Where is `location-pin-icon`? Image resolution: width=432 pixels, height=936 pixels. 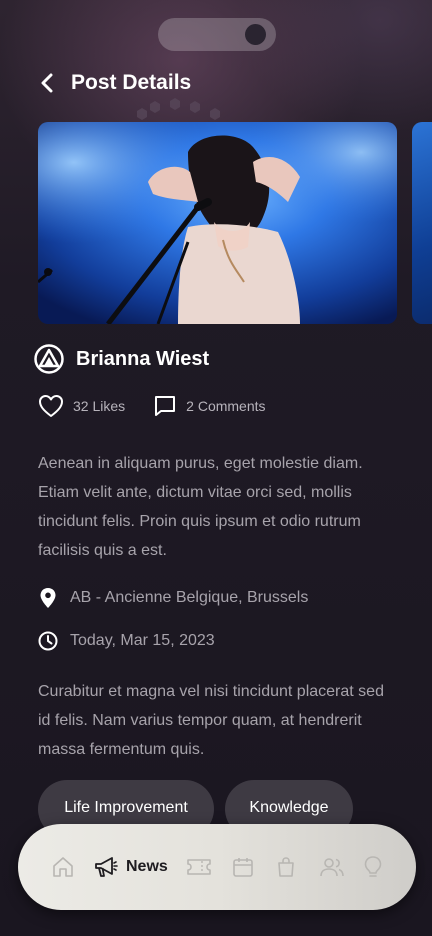
location-pin-icon is located at coordinates (48, 598).